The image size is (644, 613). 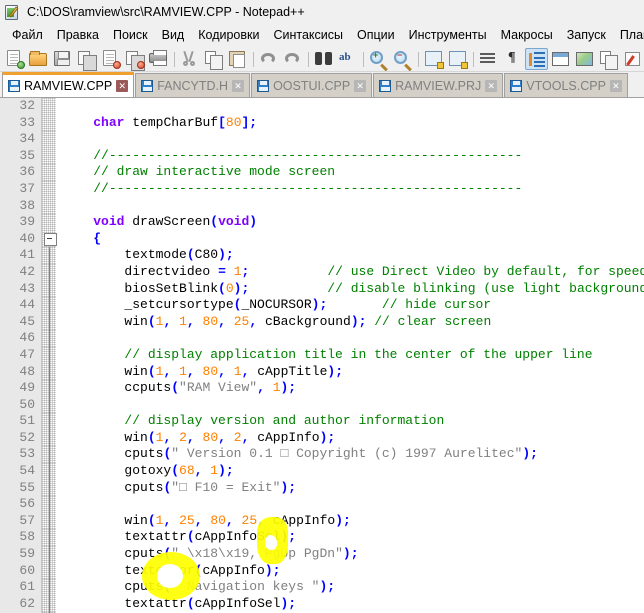 What do you see at coordinates (608, 59) in the screenshot?
I see `function-list-icon` at bounding box center [608, 59].